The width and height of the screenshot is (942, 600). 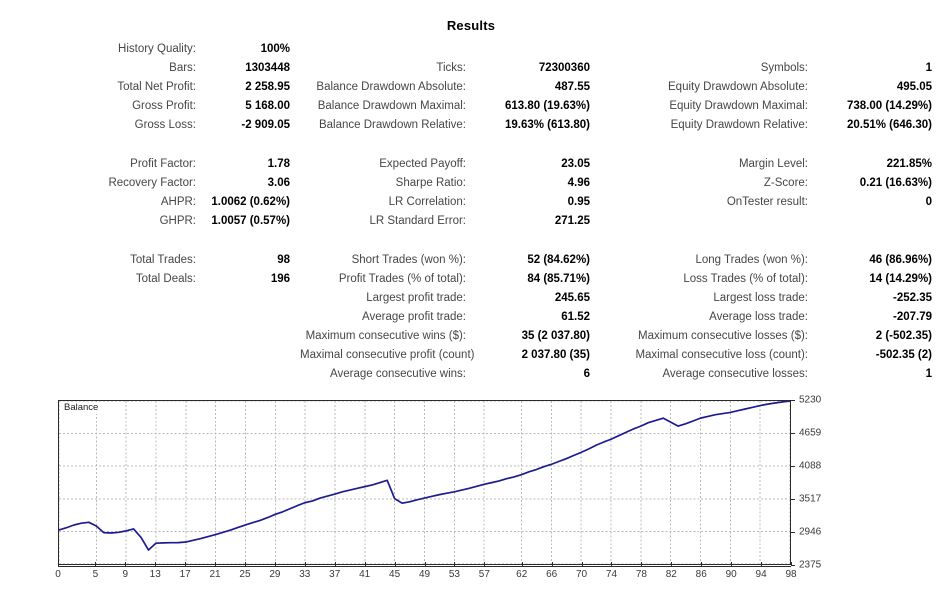 What do you see at coordinates (422, 164) in the screenshot?
I see `stat-label: Expected Payoff:` at bounding box center [422, 164].